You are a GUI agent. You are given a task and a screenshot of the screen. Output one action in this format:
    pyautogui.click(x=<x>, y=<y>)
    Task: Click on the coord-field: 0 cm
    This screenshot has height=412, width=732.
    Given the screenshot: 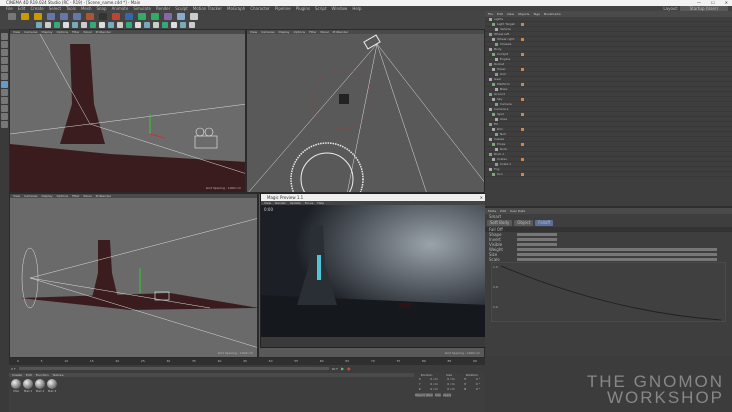 What is the action you would take?
    pyautogui.click(x=433, y=389)
    